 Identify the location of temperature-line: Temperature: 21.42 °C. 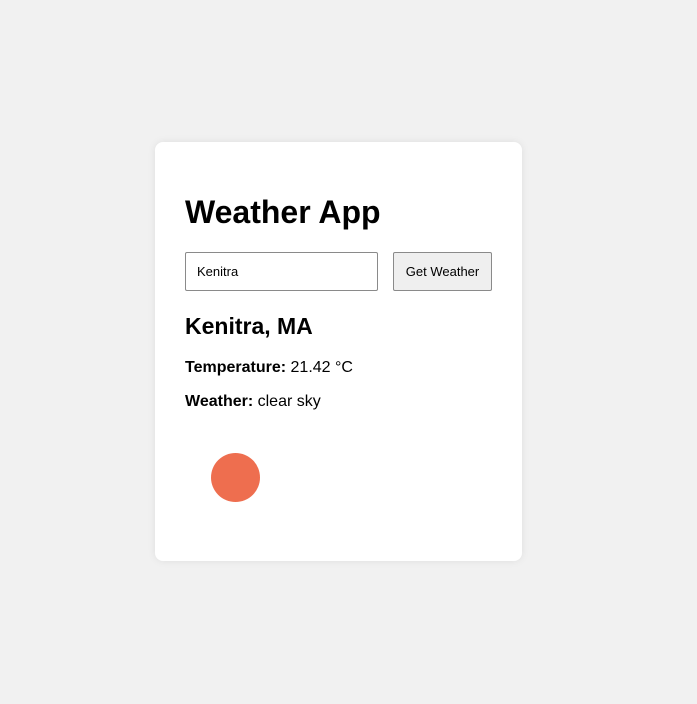
(269, 368).